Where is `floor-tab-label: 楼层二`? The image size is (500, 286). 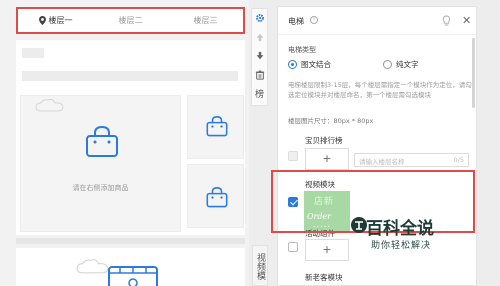
floor-tab-label: 楼层二 is located at coordinates (130, 20).